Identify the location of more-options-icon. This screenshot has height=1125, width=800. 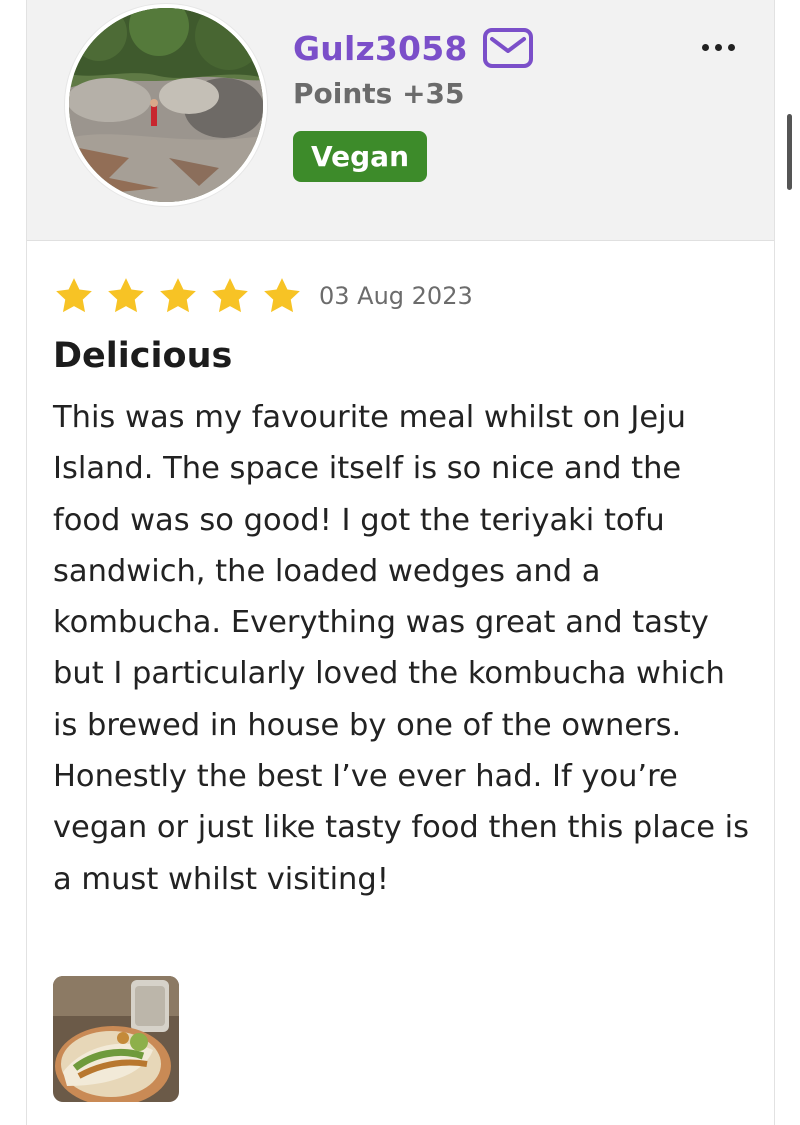
(718, 47).